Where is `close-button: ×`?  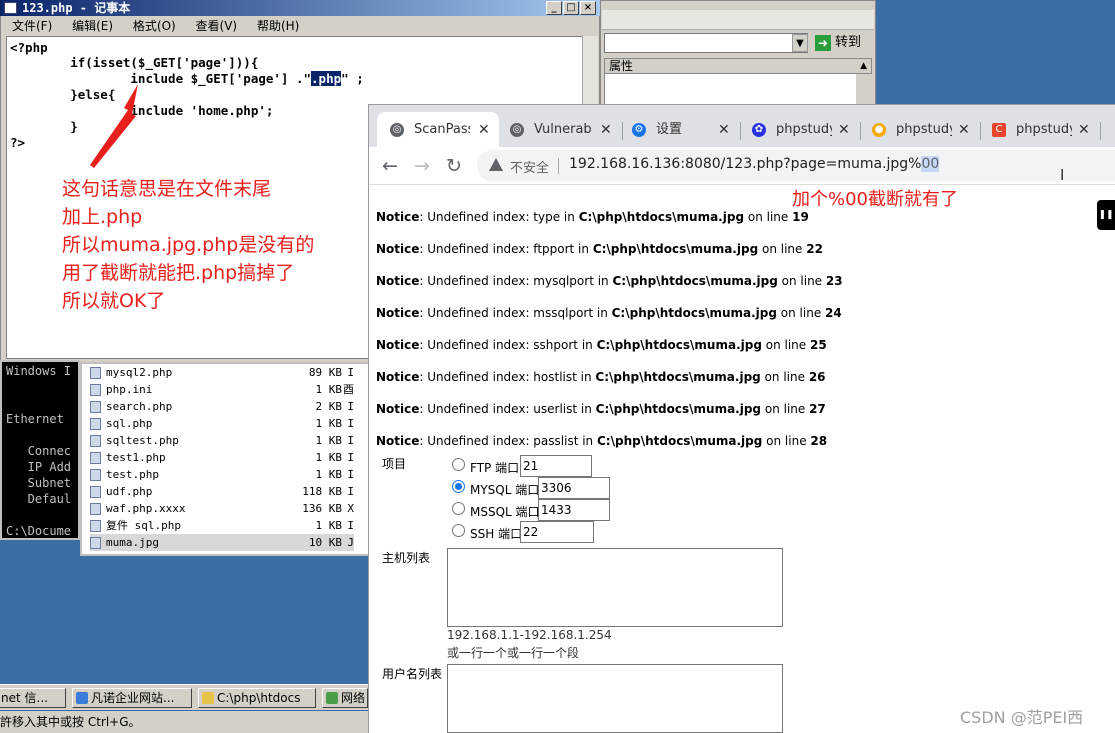
close-button: × is located at coordinates (588, 8).